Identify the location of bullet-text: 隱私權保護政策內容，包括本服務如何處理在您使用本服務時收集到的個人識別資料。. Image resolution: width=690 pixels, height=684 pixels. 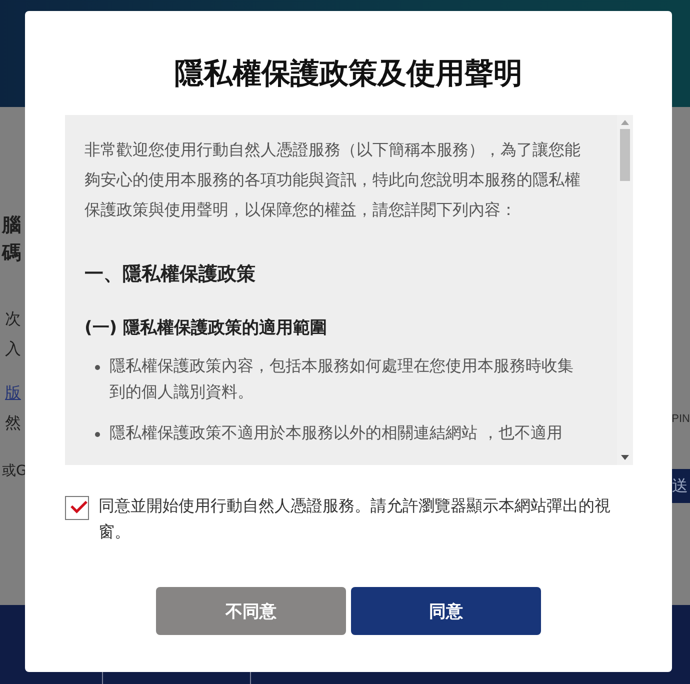
(342, 379).